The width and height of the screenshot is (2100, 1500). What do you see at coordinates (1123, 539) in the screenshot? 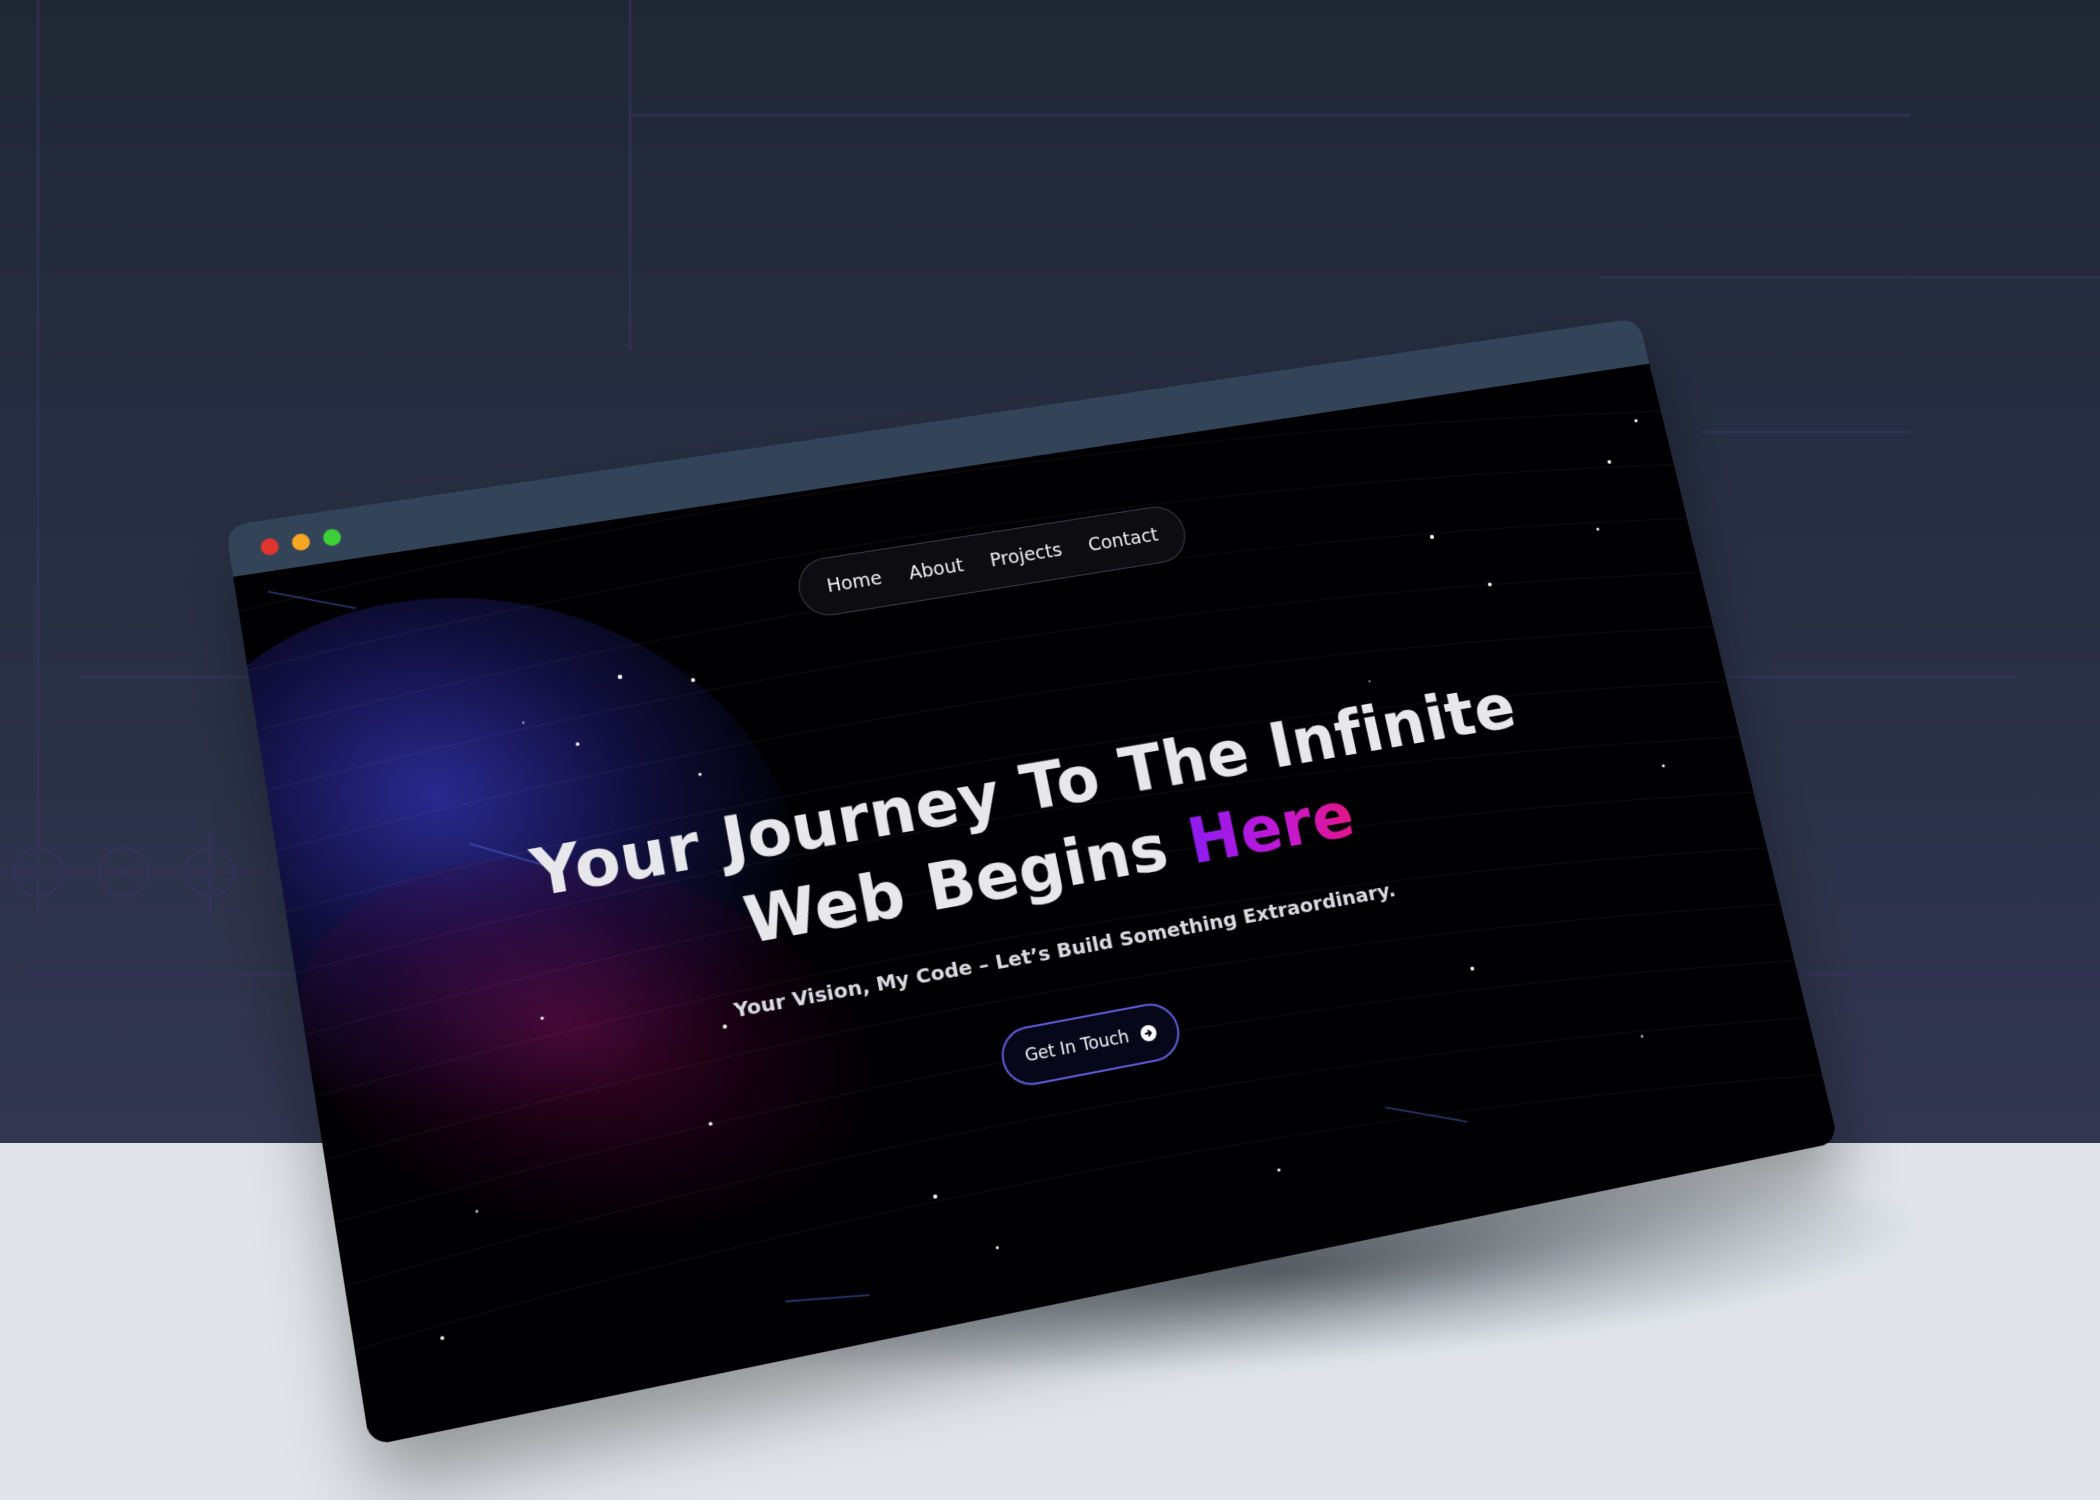
I see `nav-link-contact: Contact` at bounding box center [1123, 539].